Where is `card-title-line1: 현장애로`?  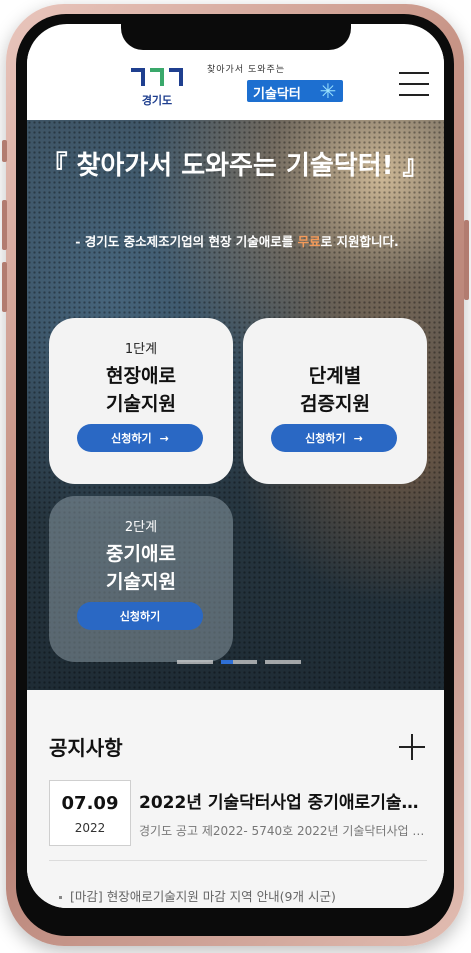 card-title-line1: 현장애로 is located at coordinates (141, 376).